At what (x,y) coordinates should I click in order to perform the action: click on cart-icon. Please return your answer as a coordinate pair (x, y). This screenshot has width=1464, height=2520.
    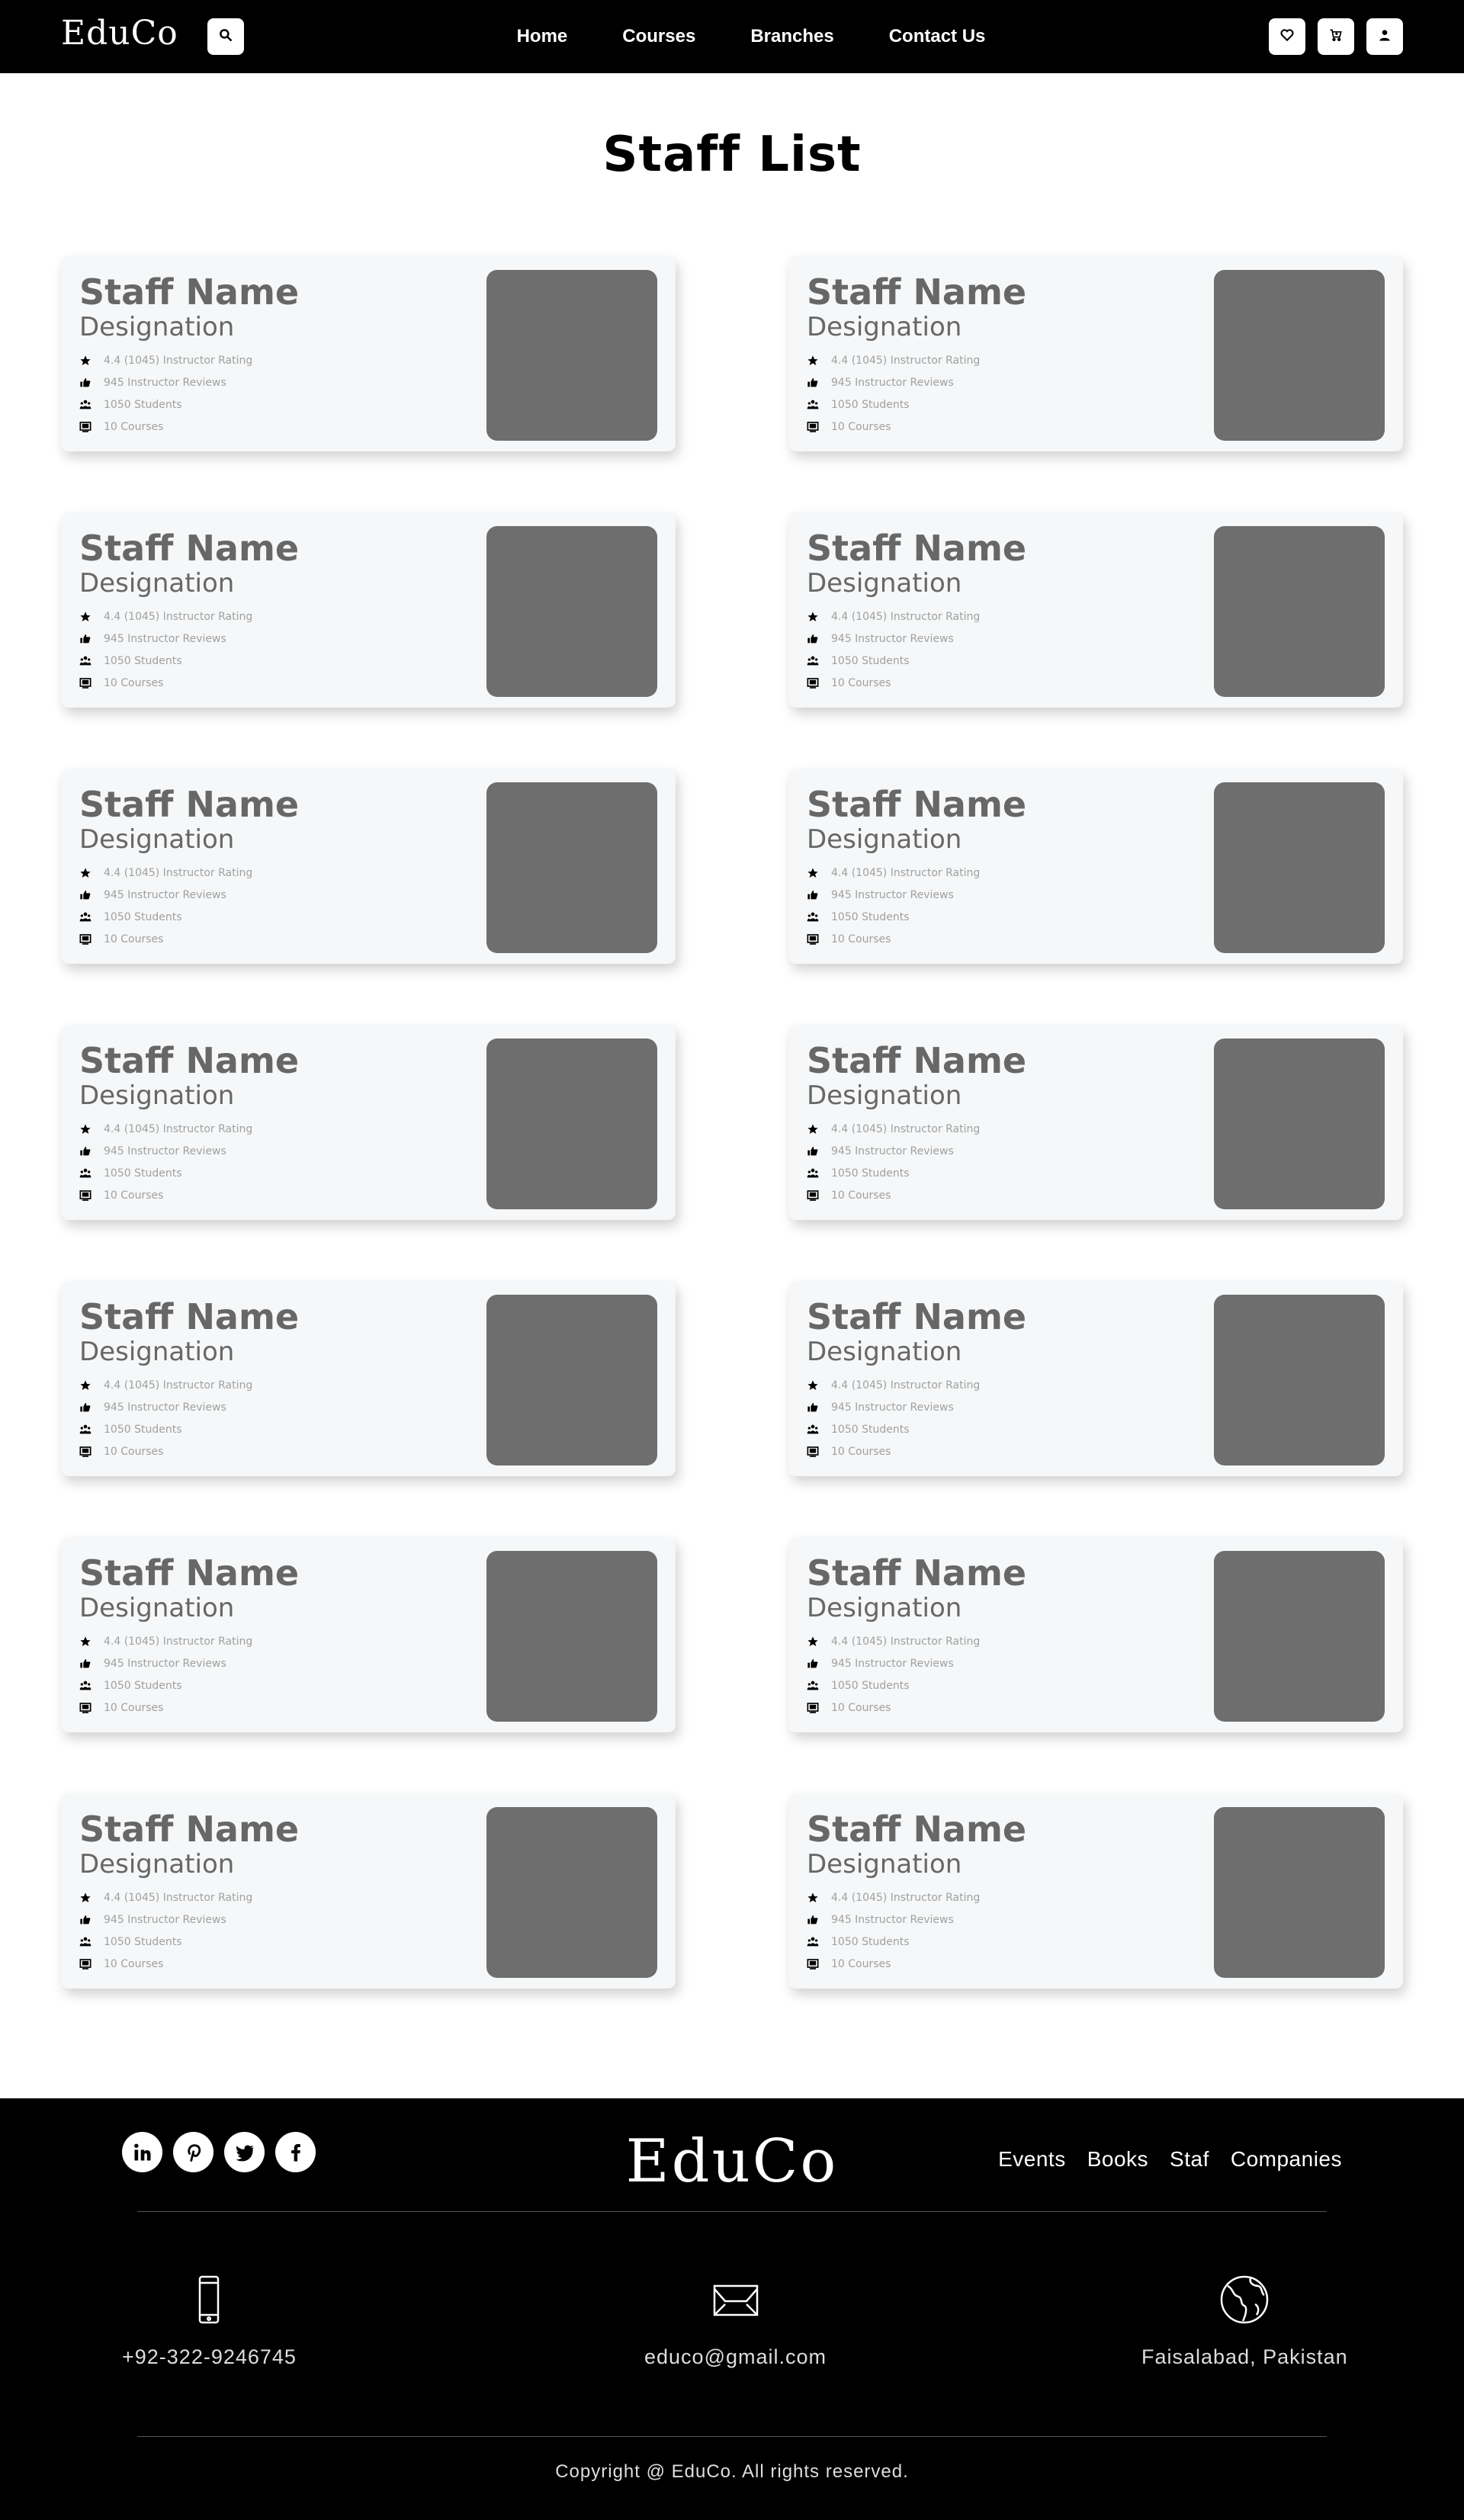
    Looking at the image, I should click on (1336, 36).